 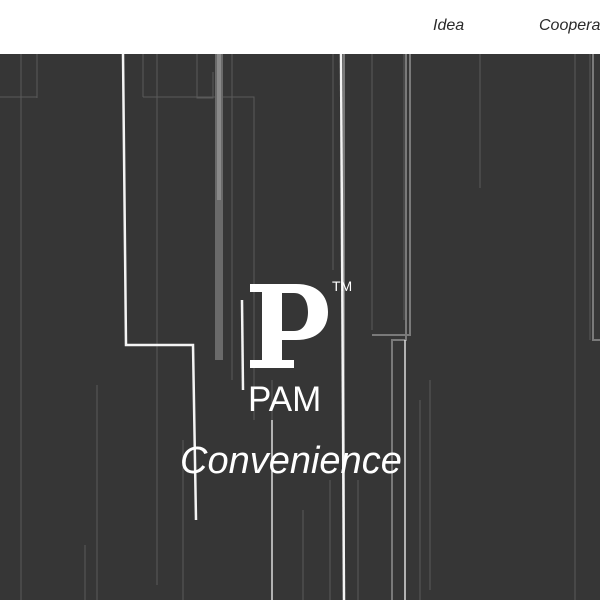 I want to click on nav-link-idea: Idea, so click(x=448, y=26).